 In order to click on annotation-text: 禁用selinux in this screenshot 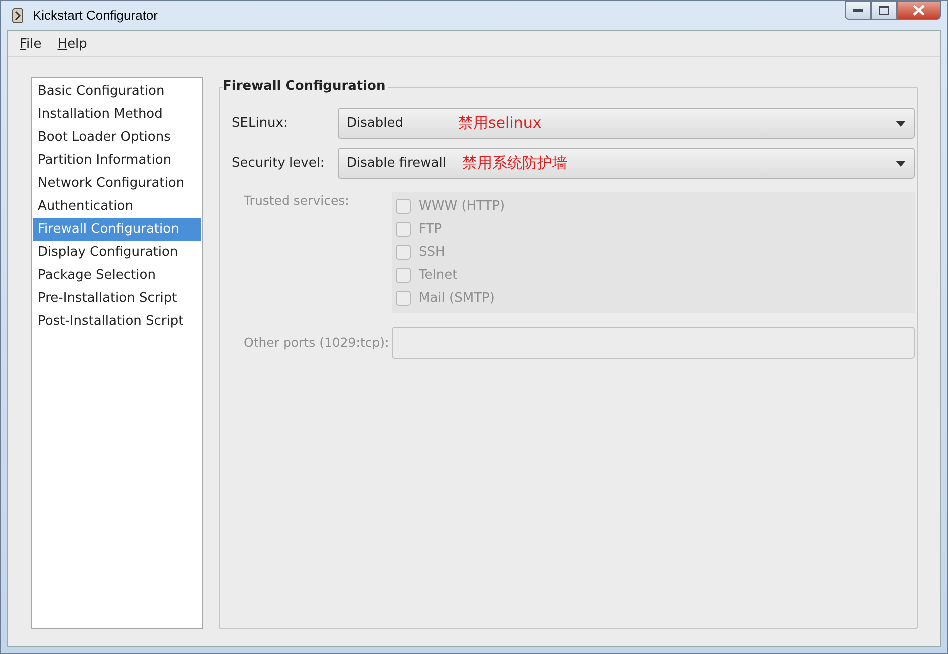, I will do `click(500, 123)`.